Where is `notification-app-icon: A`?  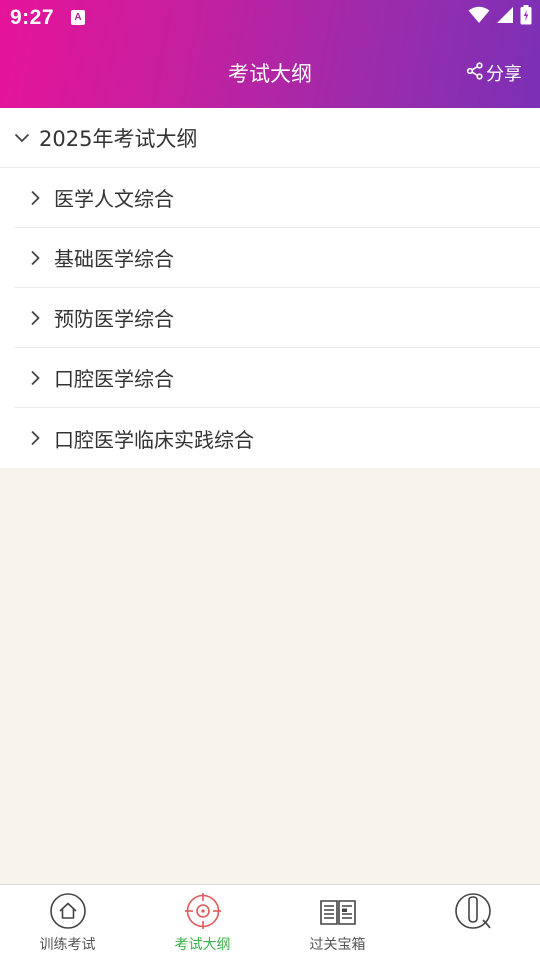
notification-app-icon: A is located at coordinates (78, 17).